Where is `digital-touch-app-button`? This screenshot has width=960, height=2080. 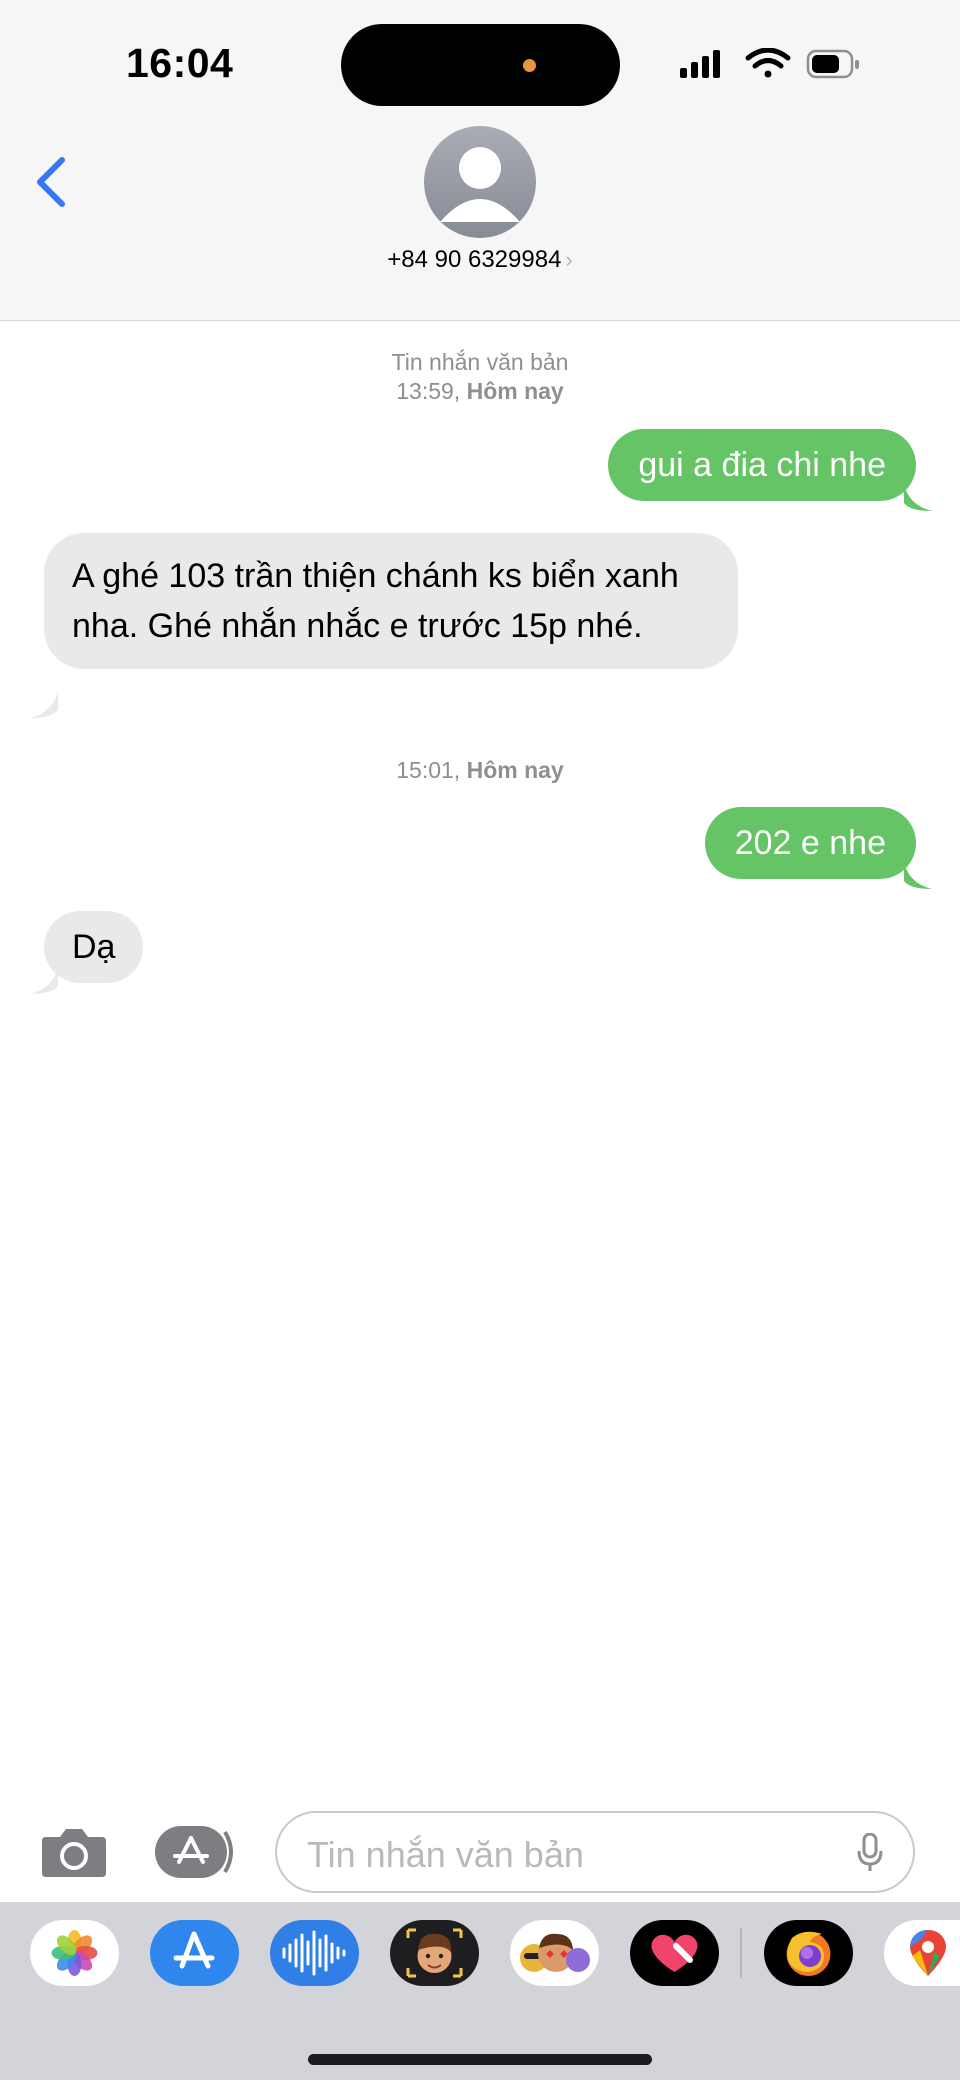
digital-touch-app-button is located at coordinates (674, 1953).